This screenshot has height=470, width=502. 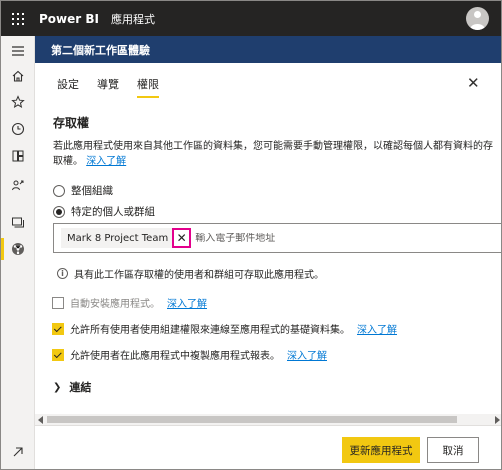 I want to click on info-icon: i, so click(x=62, y=273).